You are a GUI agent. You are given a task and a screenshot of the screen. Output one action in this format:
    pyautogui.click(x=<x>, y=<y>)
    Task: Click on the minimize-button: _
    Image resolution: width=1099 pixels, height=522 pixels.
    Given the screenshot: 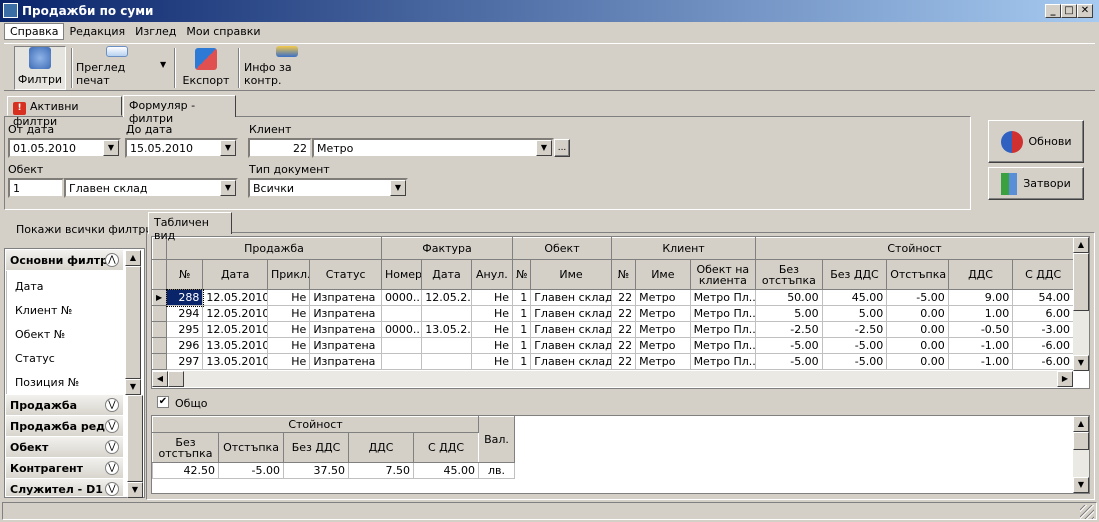 What is the action you would take?
    pyautogui.click(x=1053, y=11)
    